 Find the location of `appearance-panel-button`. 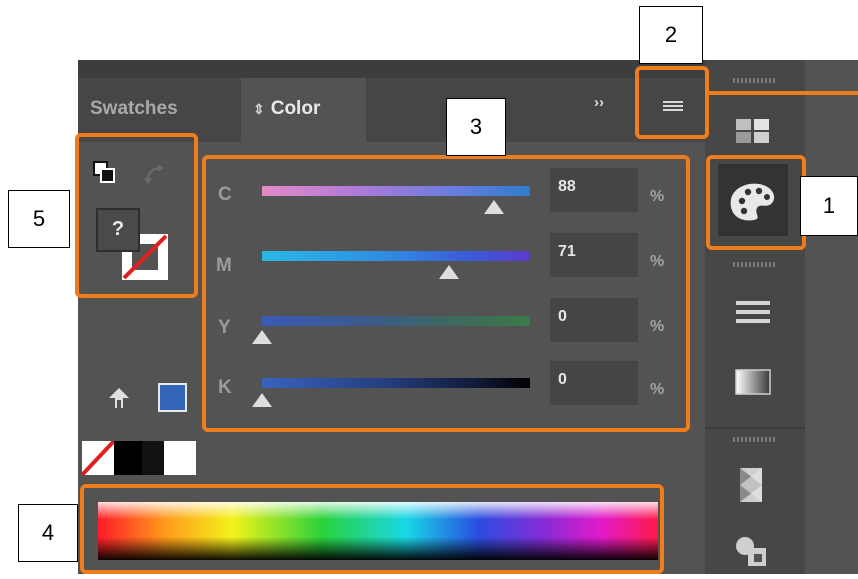

appearance-panel-button is located at coordinates (753, 553).